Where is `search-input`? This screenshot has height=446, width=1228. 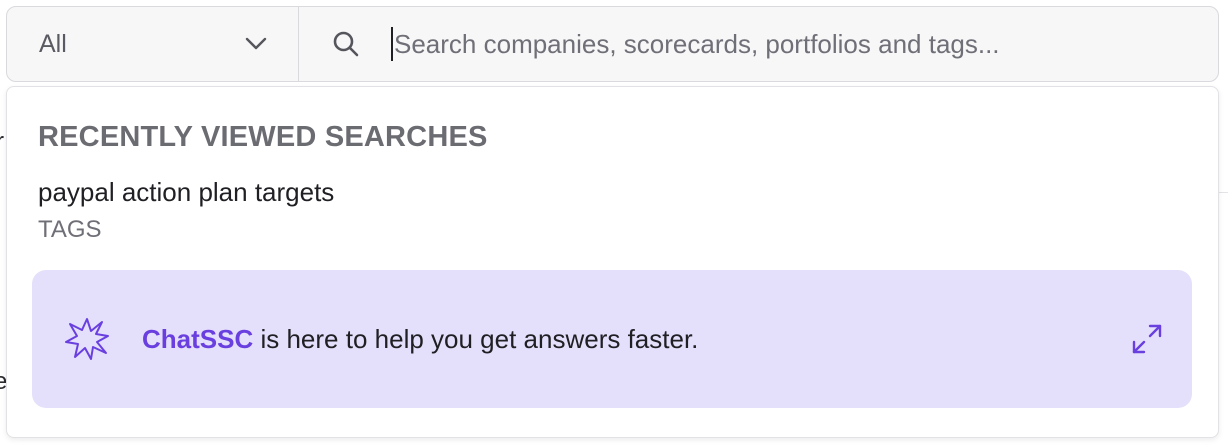
search-input is located at coordinates (804, 44).